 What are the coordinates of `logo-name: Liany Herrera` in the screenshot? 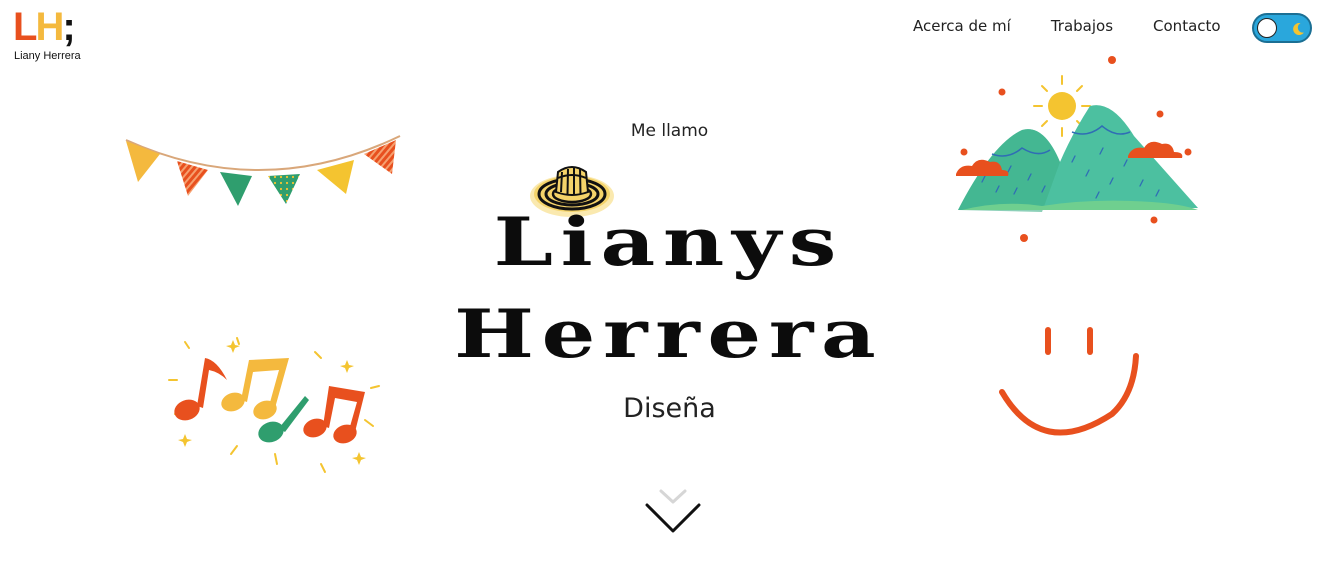 It's located at (47, 56).